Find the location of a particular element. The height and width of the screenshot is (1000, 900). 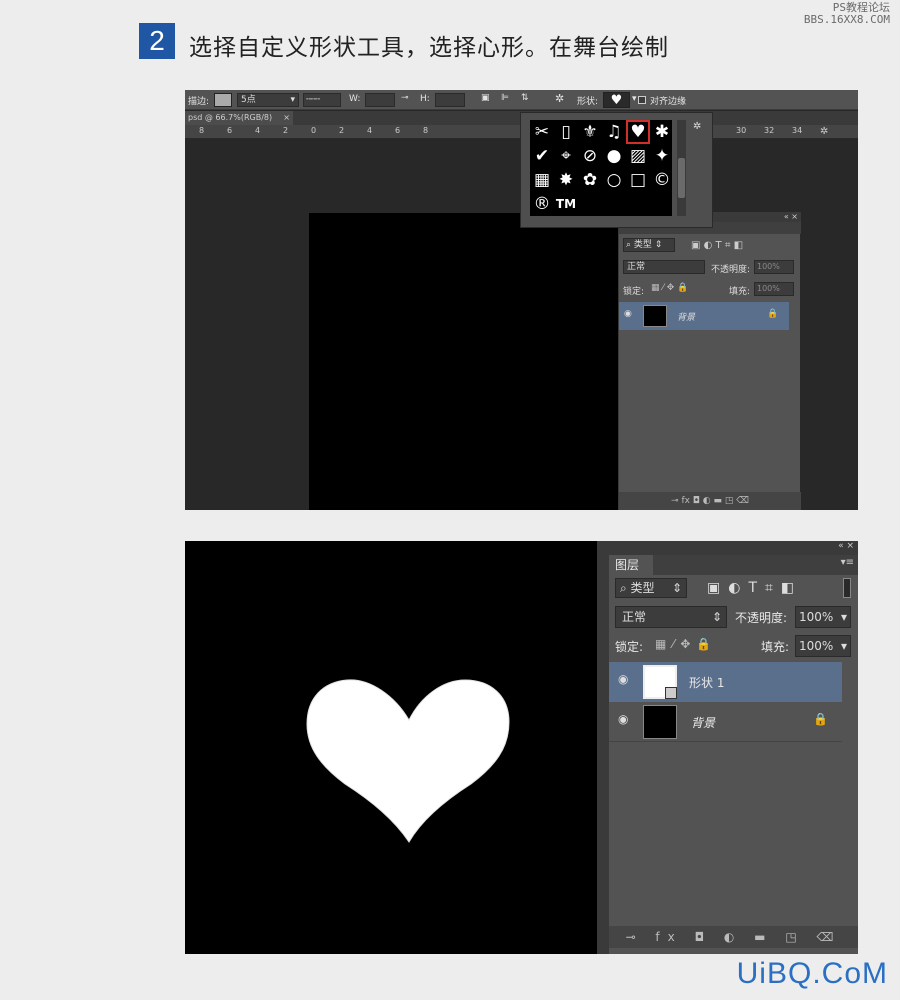

document-tab: psd @ 66.7%(RGB/8) × is located at coordinates (239, 118).